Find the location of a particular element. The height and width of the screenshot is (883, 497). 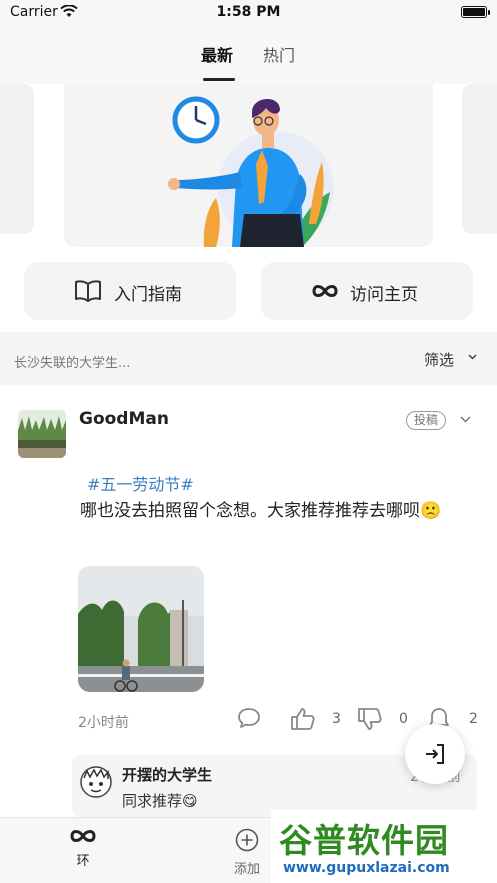

thumbs-down-icon is located at coordinates (370, 719).